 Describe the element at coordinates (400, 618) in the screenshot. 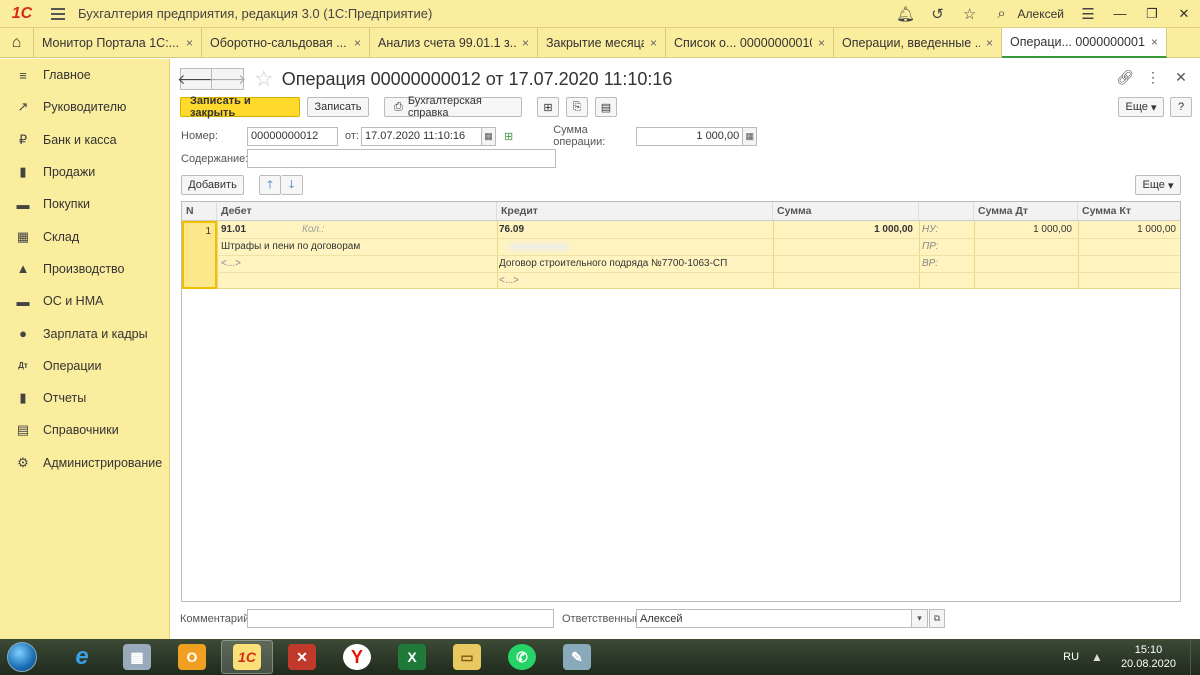

I see `comment-field` at that location.